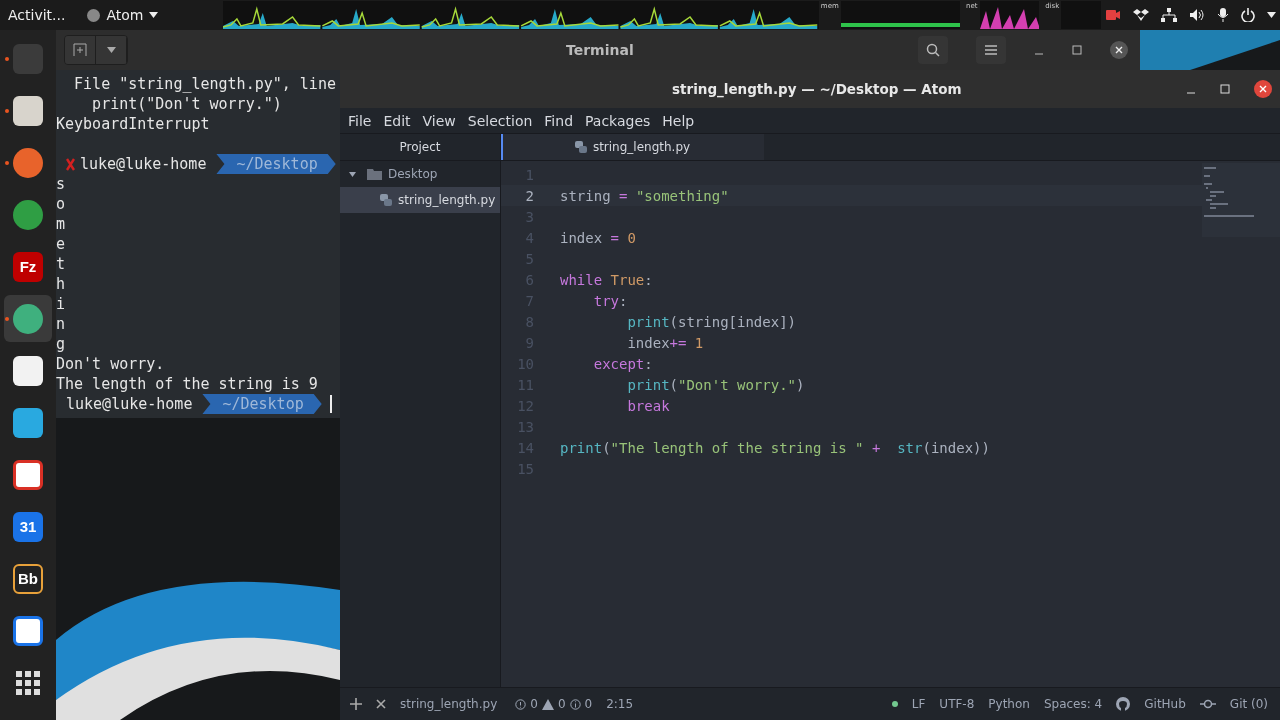 This screenshot has height=720, width=1280. I want to click on code-line: break, so click(648, 405).